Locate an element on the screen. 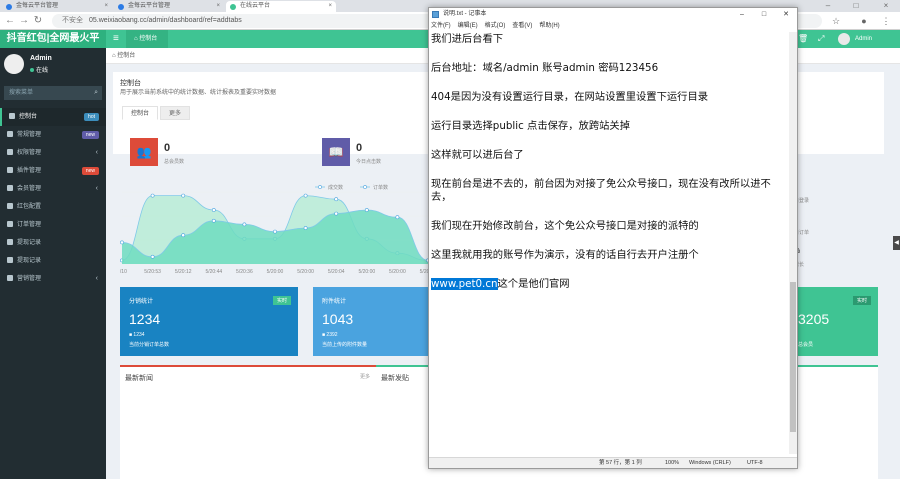 This screenshot has width=900, height=479. notepad-titlebar: 说明.txt - 记事本 – □ ✕ is located at coordinates (613, 14).